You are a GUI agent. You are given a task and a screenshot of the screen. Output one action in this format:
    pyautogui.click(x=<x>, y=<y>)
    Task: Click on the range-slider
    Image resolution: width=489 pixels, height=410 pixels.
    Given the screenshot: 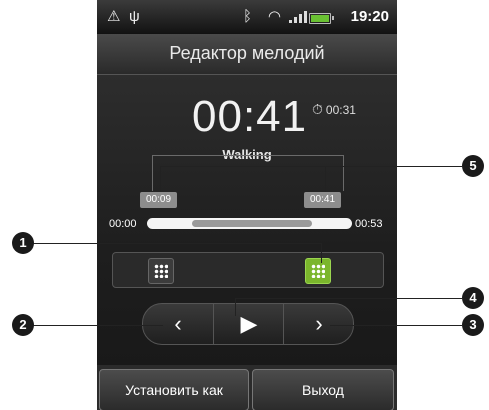 What is the action you would take?
    pyautogui.click(x=248, y=270)
    